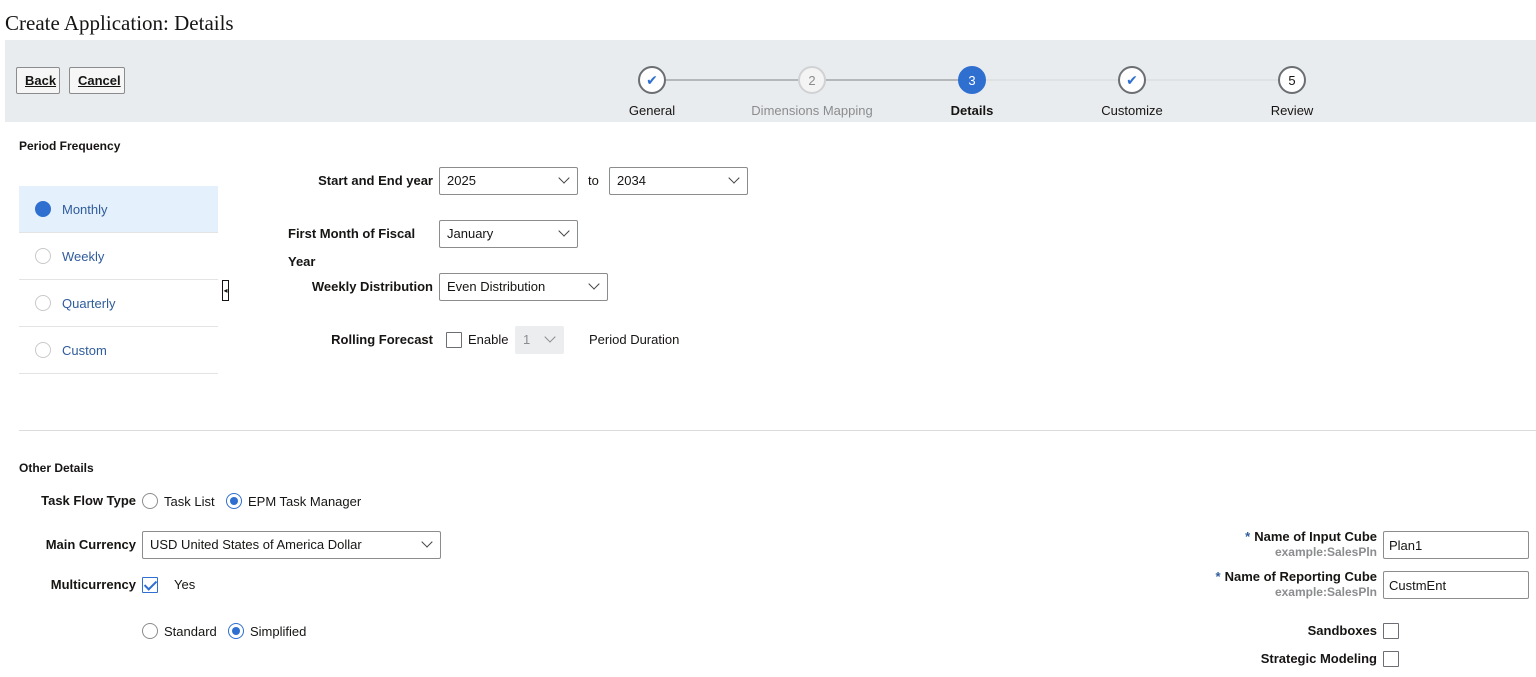 This screenshot has width=1536, height=677. I want to click on end-year-value: 2034, so click(631, 180).